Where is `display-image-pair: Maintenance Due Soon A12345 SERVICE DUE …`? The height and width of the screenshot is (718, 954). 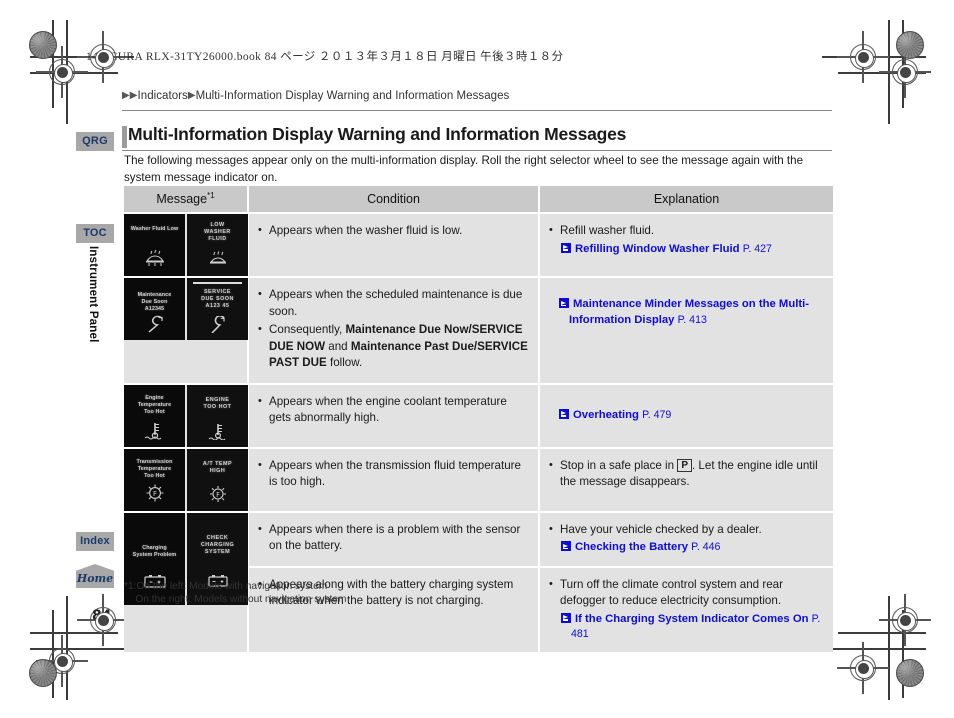 display-image-pair: Maintenance Due Soon A12345 SERVICE DUE … is located at coordinates (186, 309).